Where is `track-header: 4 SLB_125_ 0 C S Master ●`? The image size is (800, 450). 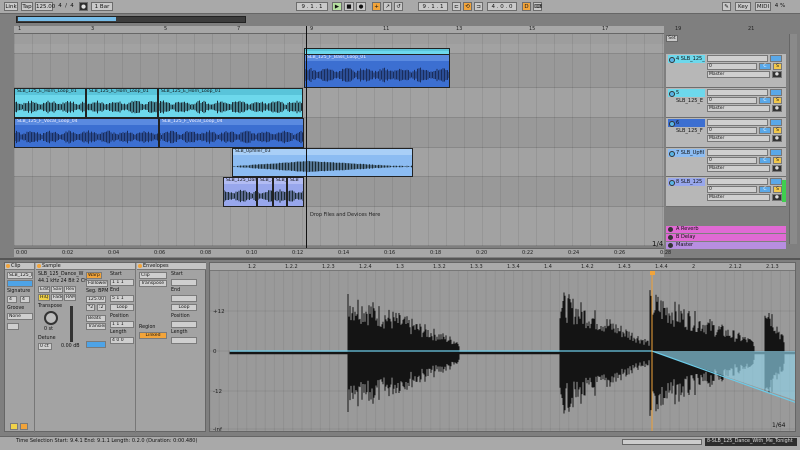 track-header: 4 SLB_125_ 0 C S Master ● is located at coordinates (726, 71).